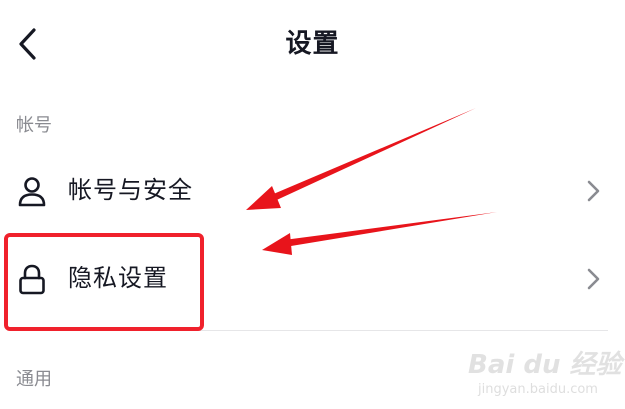 Image resolution: width=625 pixels, height=409 pixels. I want to click on watermark-url: jingyan.baidu.com, so click(538, 389).